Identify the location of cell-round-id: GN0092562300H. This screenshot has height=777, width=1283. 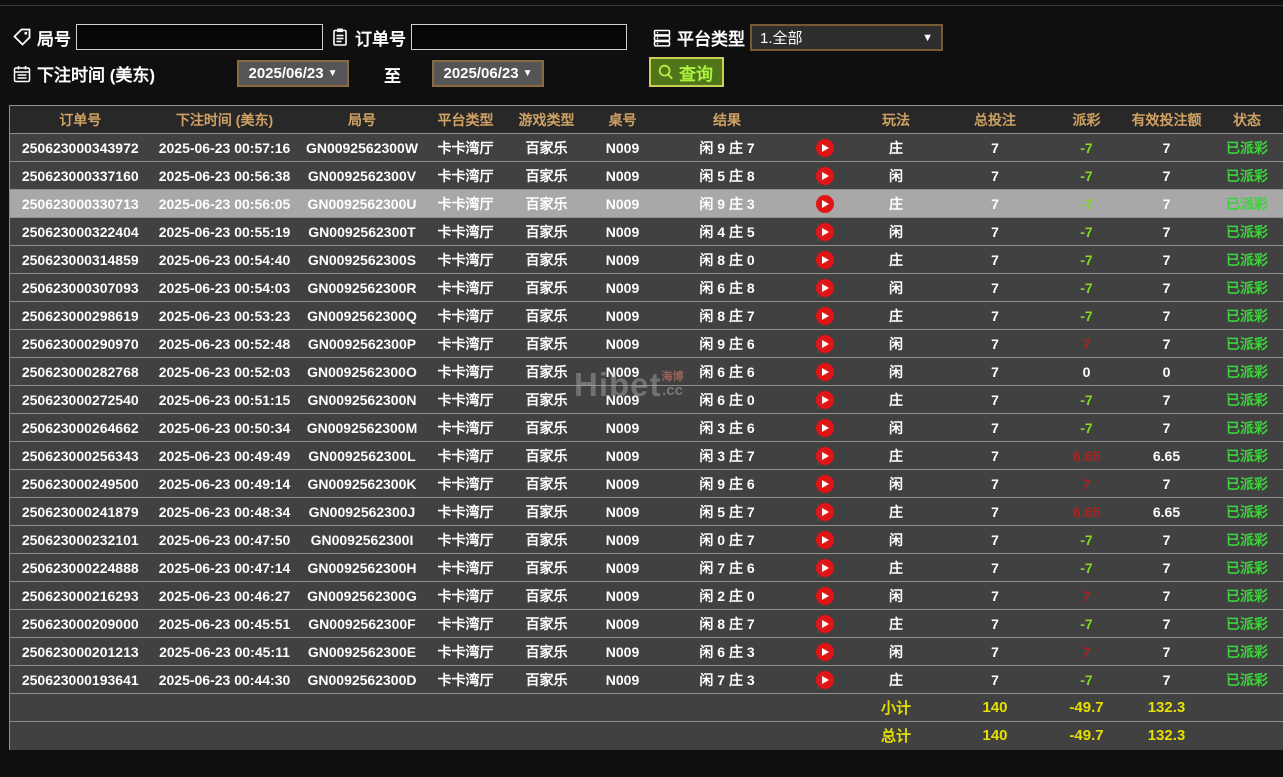
(362, 567).